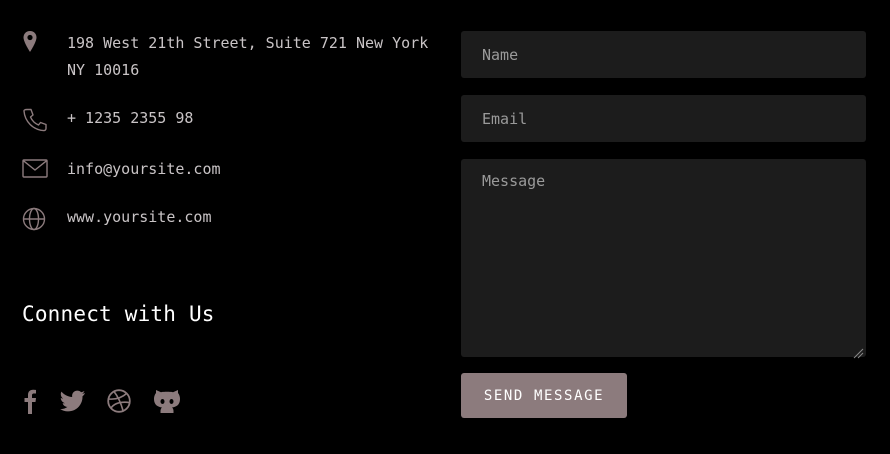  Describe the element at coordinates (167, 401) in the screenshot. I see `github-icon` at that location.